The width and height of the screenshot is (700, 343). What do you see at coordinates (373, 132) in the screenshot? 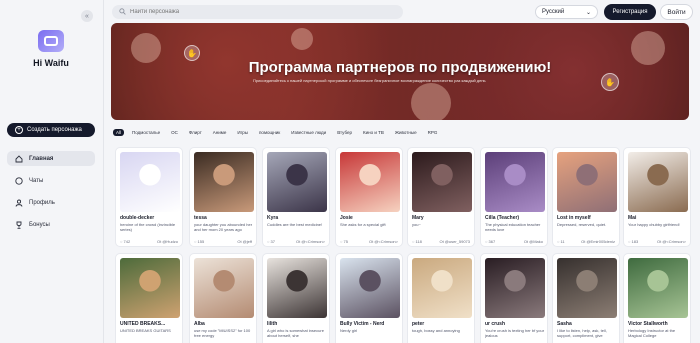
I see `tag-item: Кино и ТВ` at bounding box center [373, 132].